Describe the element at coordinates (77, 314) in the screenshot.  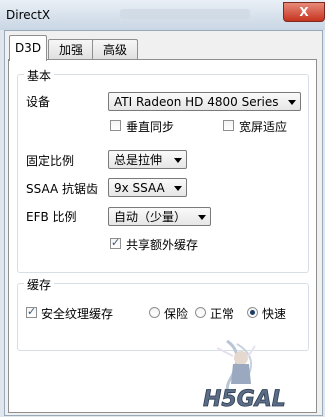
I see `safe-texture-cache-label: 安全纹理缓存` at that location.